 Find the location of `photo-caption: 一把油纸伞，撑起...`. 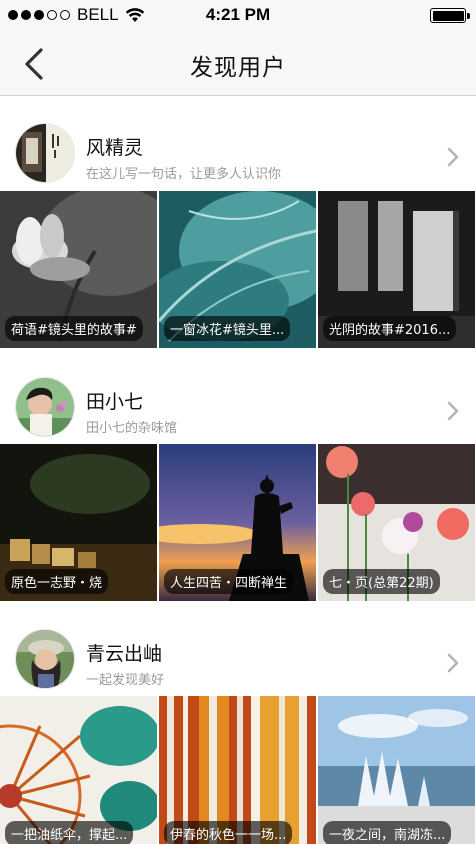

photo-caption: 一把油纸伞，撑起... is located at coordinates (69, 832).